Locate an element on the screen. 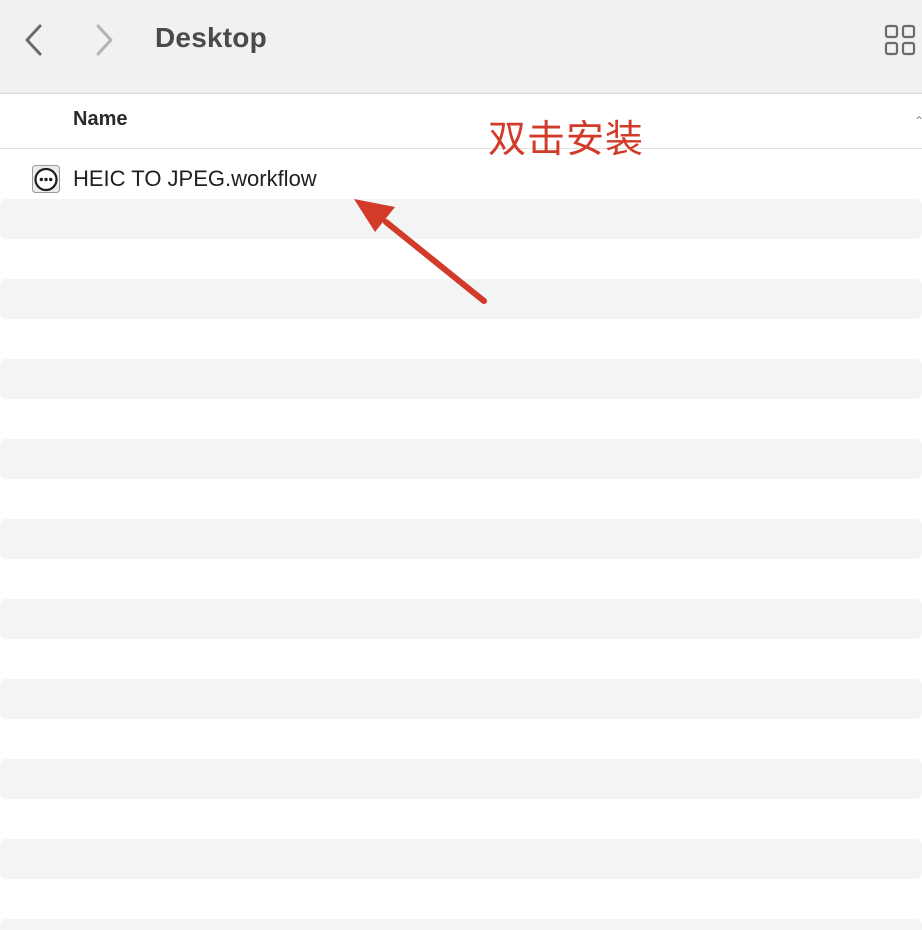 The image size is (922, 930). view-mode-button is located at coordinates (900, 40).